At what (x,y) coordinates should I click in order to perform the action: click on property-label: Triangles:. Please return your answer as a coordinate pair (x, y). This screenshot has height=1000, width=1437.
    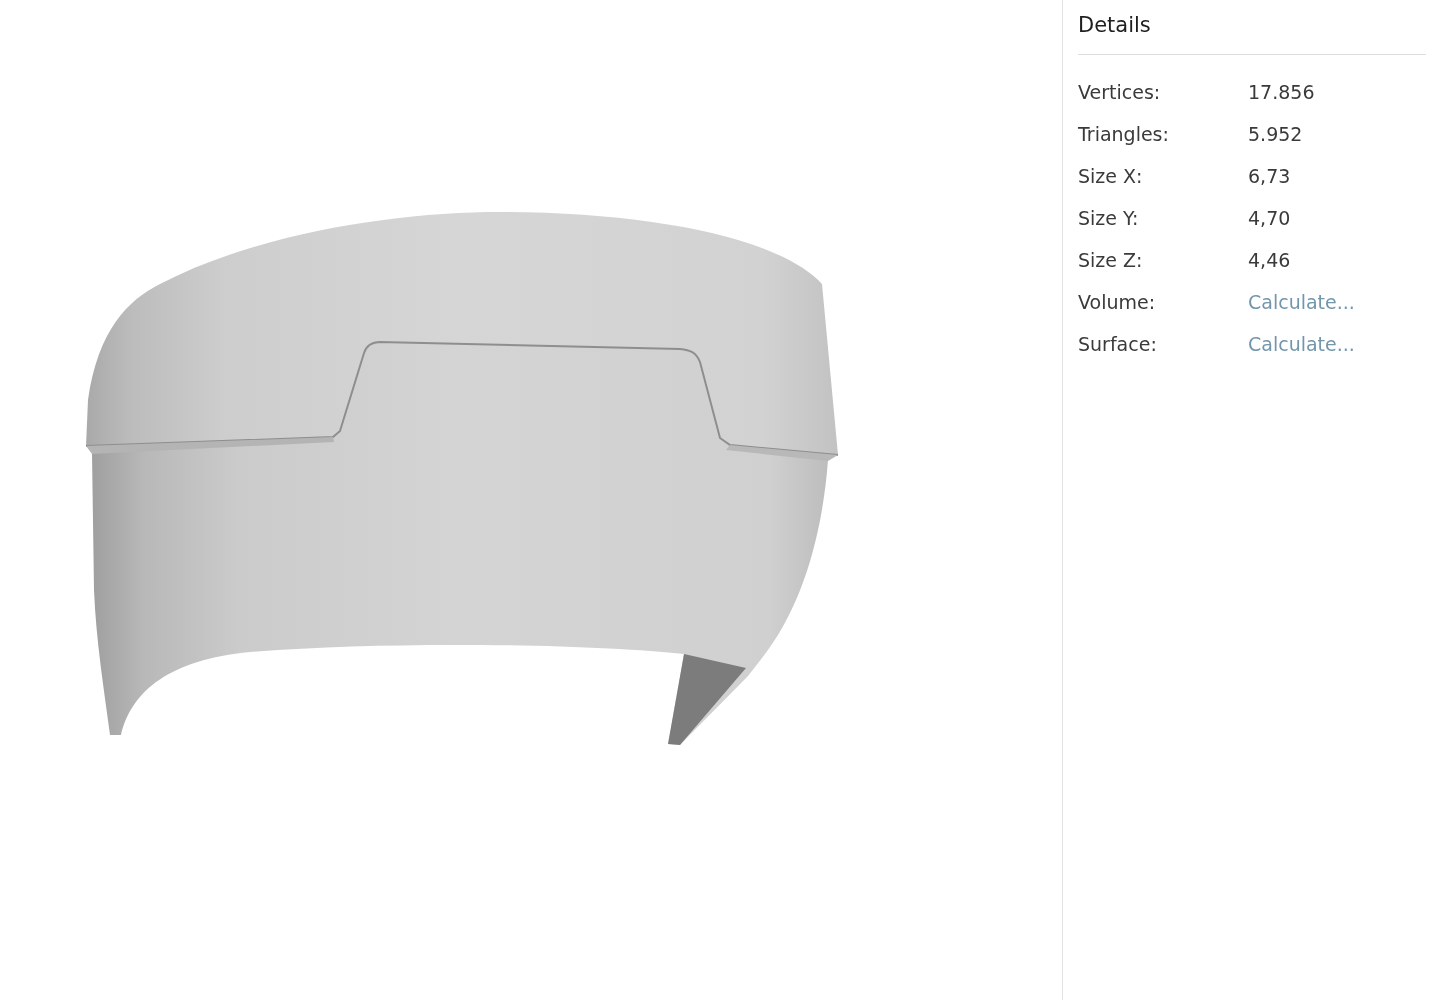
    Looking at the image, I should click on (1124, 134).